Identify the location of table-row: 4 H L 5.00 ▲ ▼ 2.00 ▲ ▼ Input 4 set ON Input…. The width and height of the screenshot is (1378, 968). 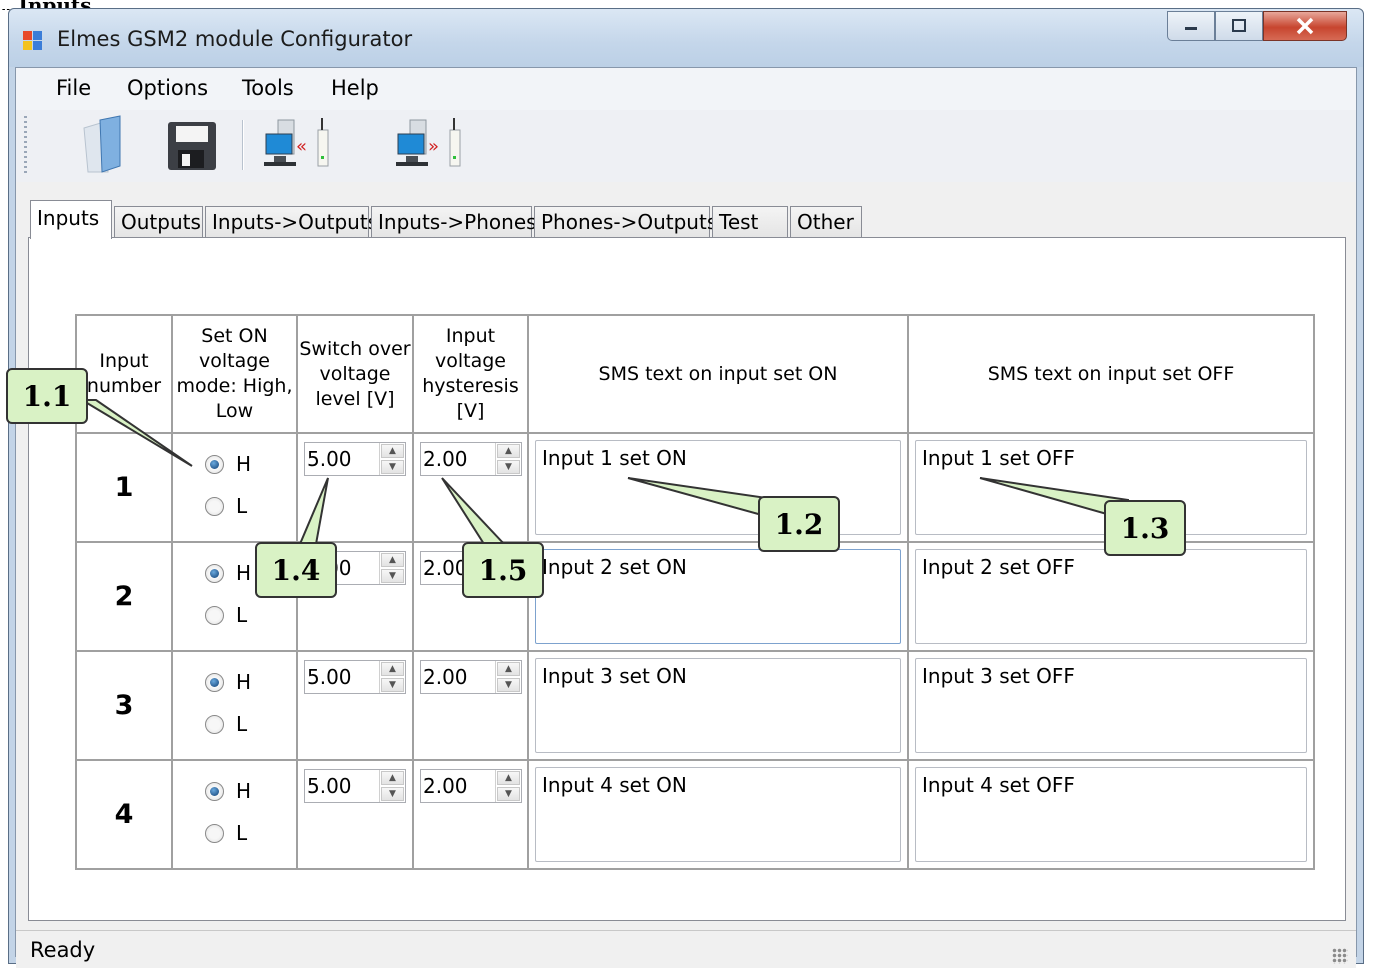
(695, 814).